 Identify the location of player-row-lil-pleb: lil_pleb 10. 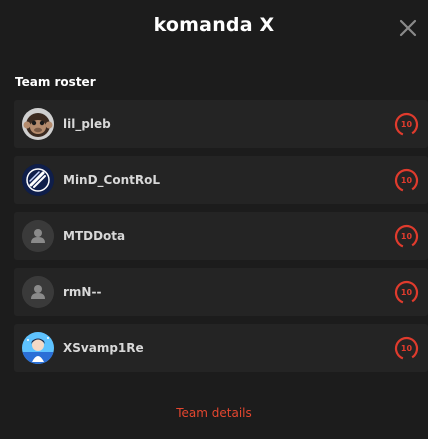
(221, 124).